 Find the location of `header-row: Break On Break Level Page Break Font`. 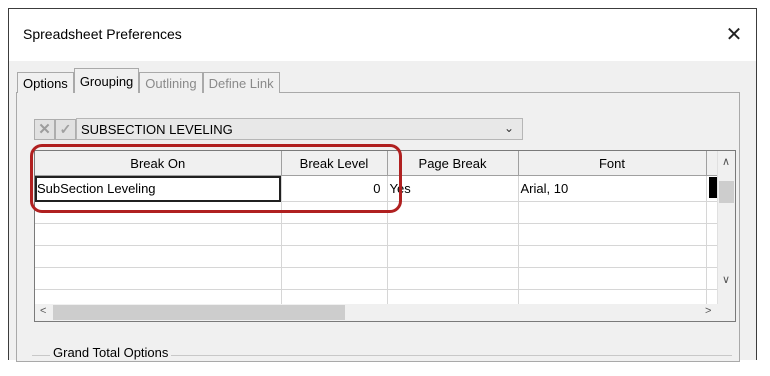

header-row: Break On Break Level Page Break Font is located at coordinates (378, 163).